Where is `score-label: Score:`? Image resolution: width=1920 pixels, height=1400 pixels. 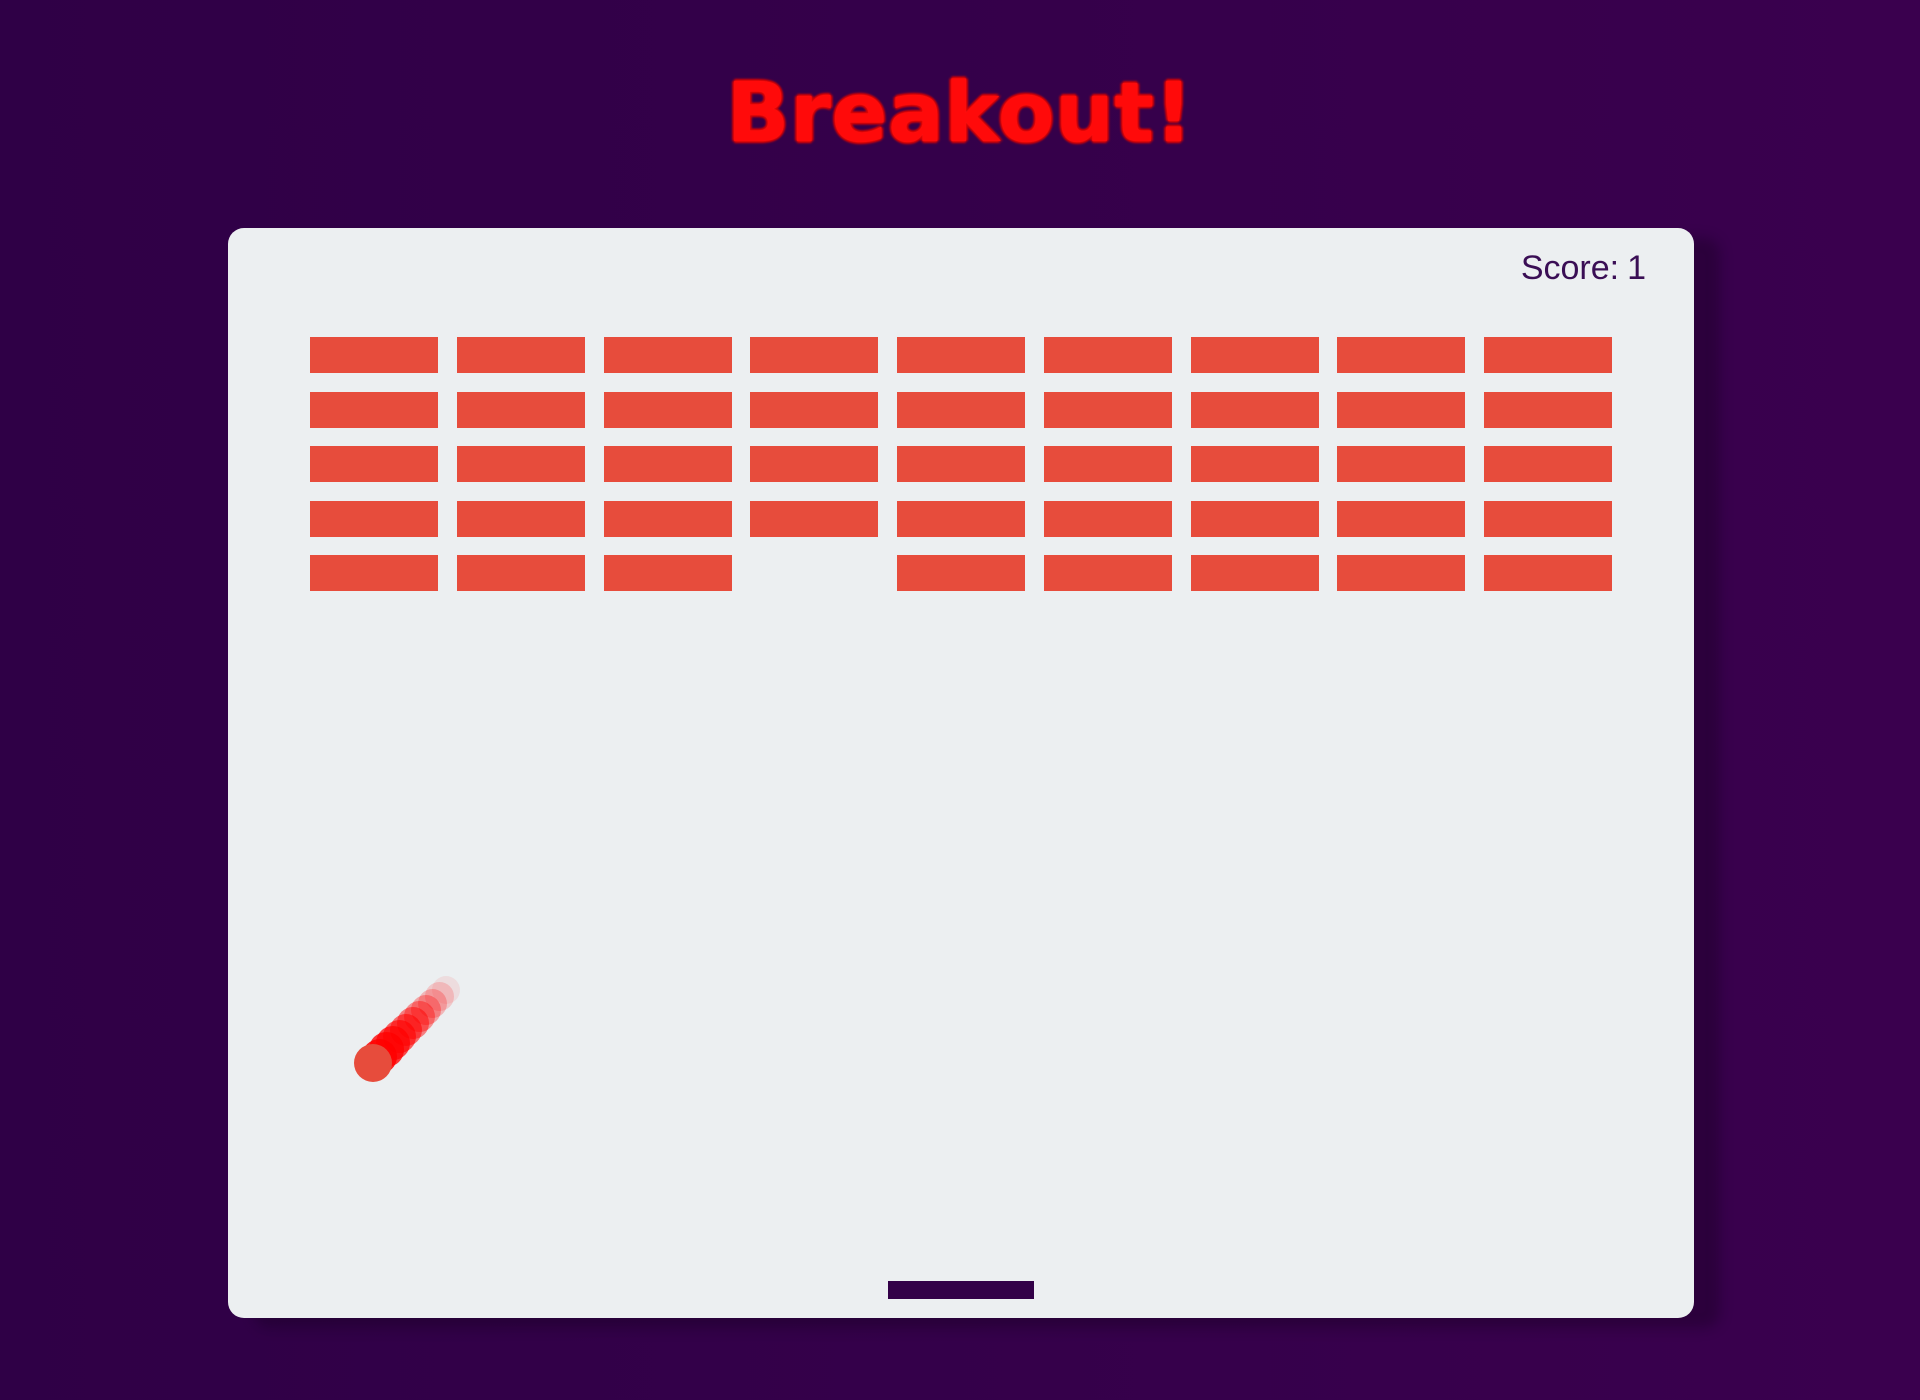
score-label: Score: is located at coordinates (1570, 268).